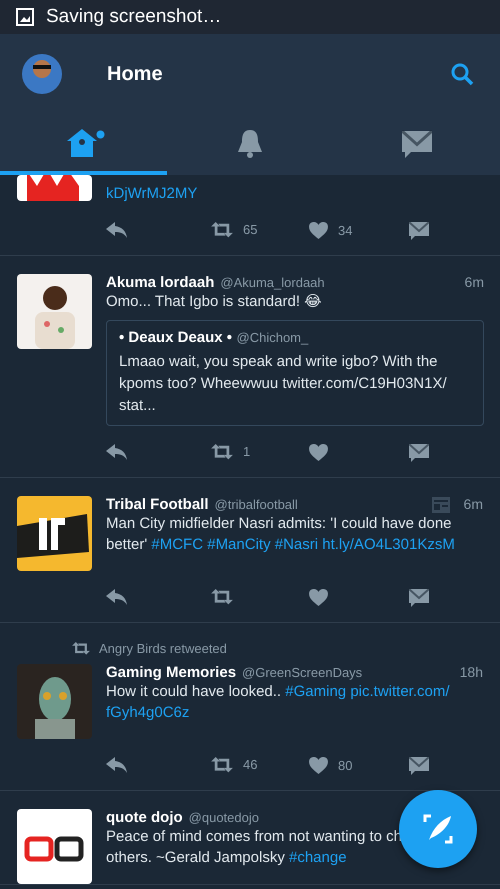 This screenshot has width=500, height=889. Describe the element at coordinates (367, 691) in the screenshot. I see `tweet-link: #Gaming pic.twitter.com/` at that location.